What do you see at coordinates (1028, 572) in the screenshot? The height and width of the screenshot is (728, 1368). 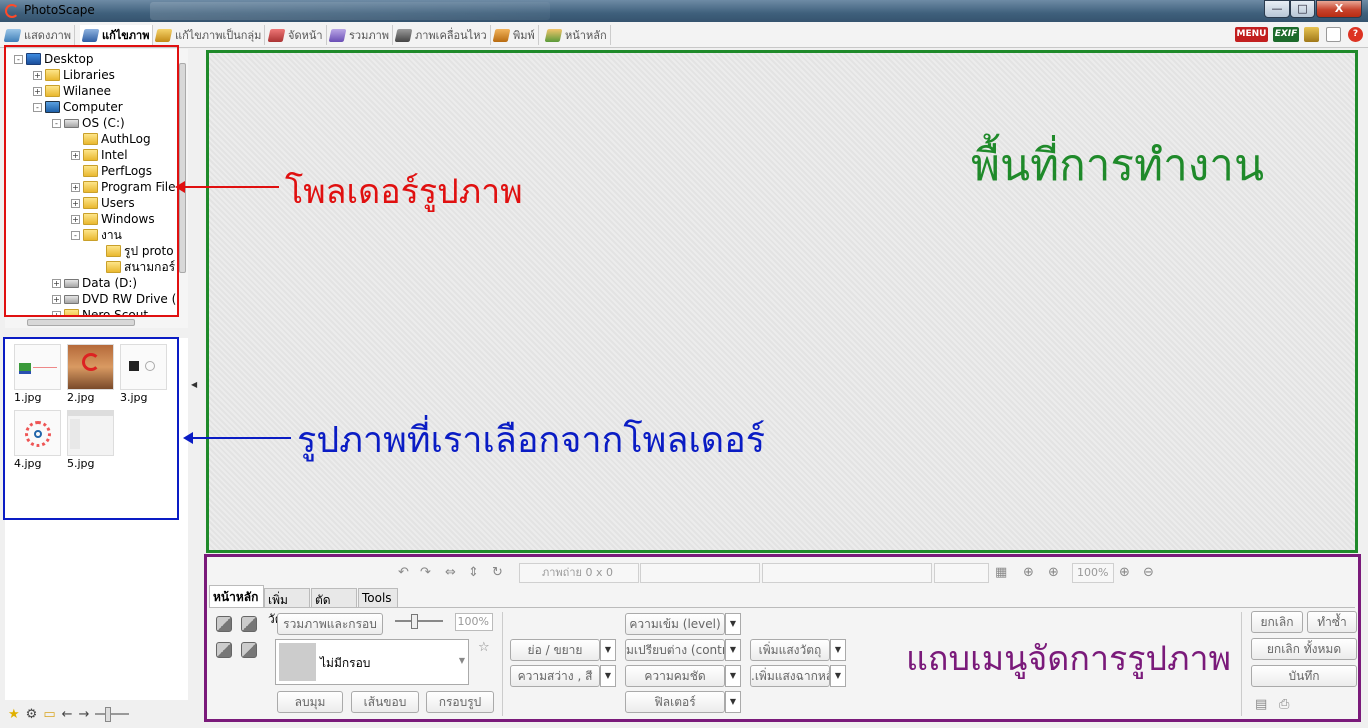 I see `zoom-actual-icon: ⊕` at bounding box center [1028, 572].